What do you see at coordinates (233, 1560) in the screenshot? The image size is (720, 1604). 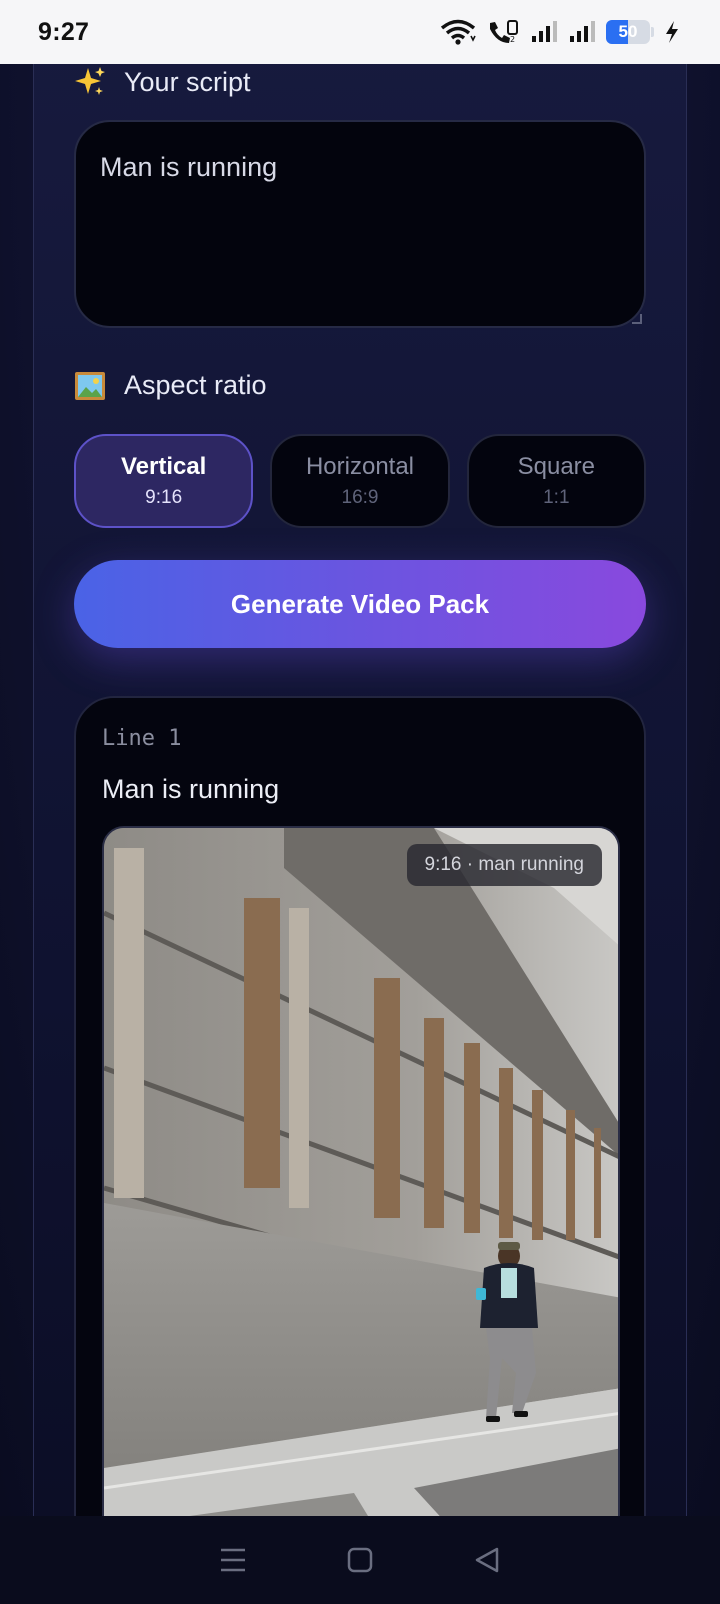 I see `menu-icon` at bounding box center [233, 1560].